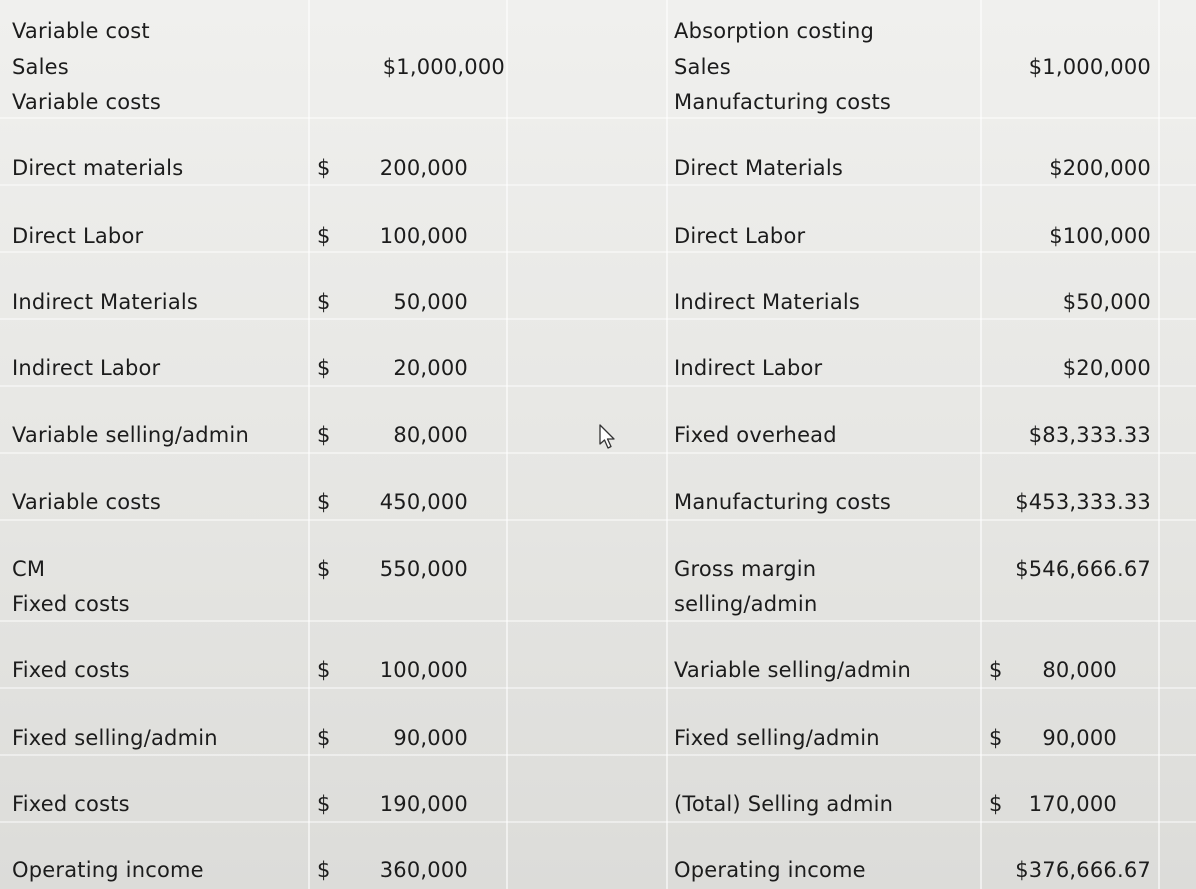 This screenshot has width=1196, height=889. Describe the element at coordinates (1065, 502) in the screenshot. I see `right-row-value: $453,333.33` at that location.